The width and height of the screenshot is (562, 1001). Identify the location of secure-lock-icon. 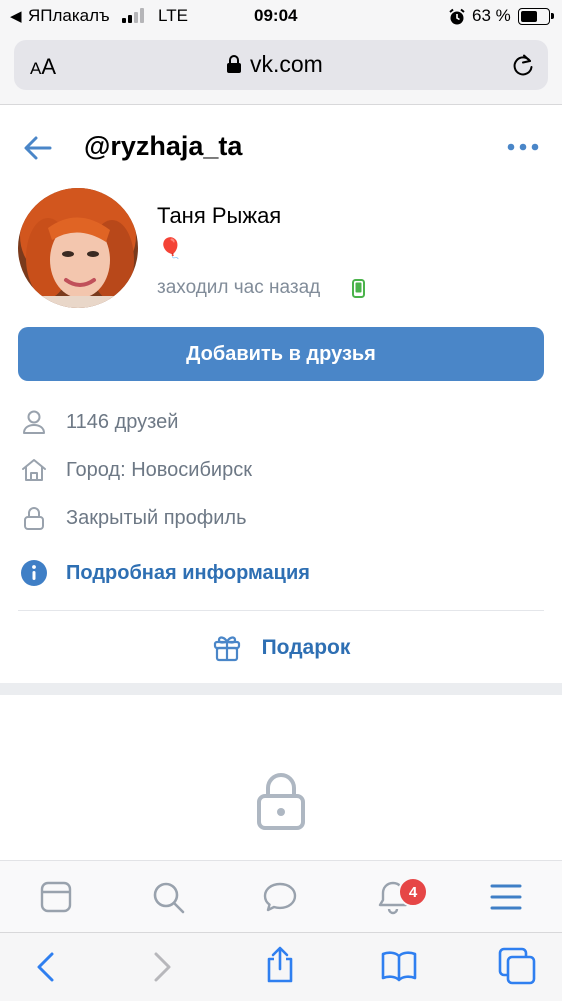
(234, 64).